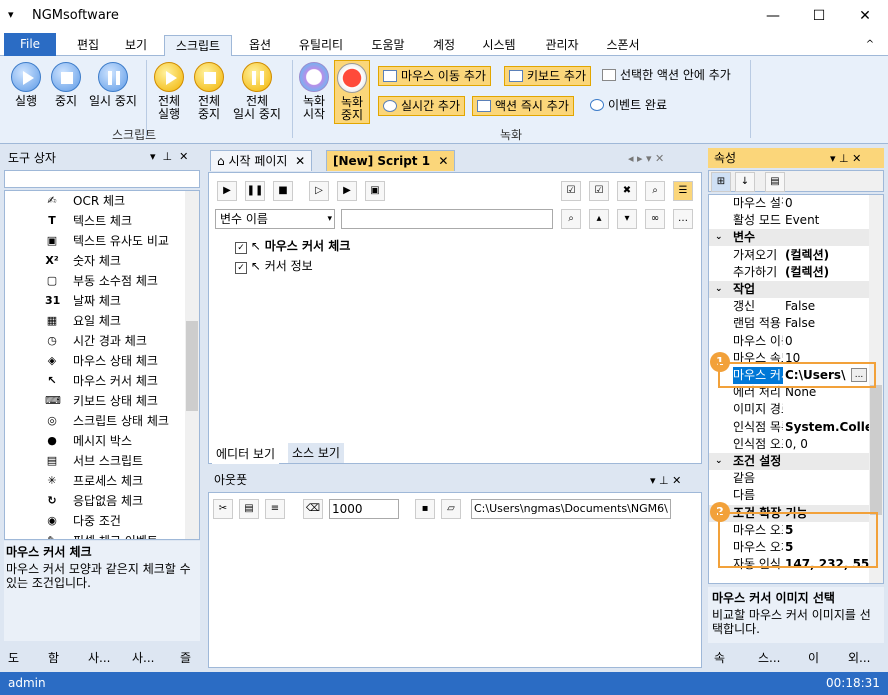  Describe the element at coordinates (246, 454) in the screenshot. I see `tab-editor-view: 에디터 보기` at that location.